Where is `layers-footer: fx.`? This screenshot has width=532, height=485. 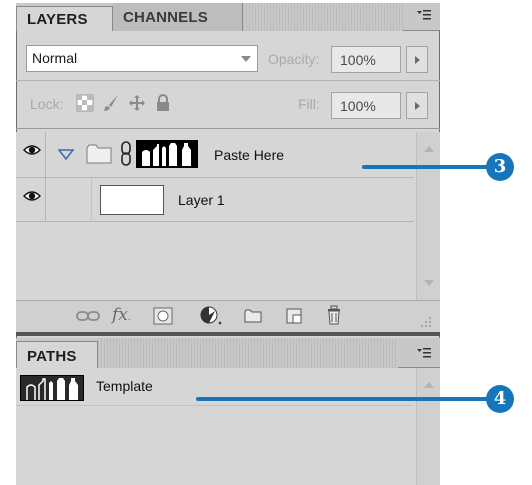
layers-footer: fx. is located at coordinates (228, 316).